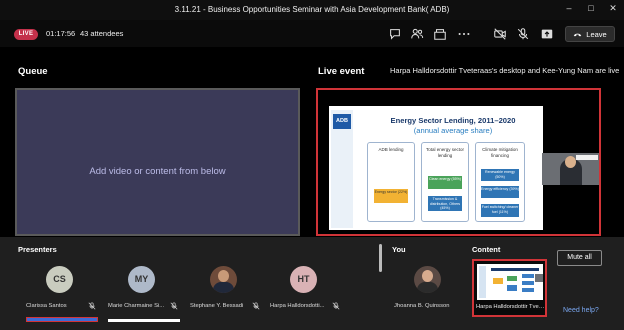  Describe the element at coordinates (141, 279) in the screenshot. I see `avatar: MY` at that location.